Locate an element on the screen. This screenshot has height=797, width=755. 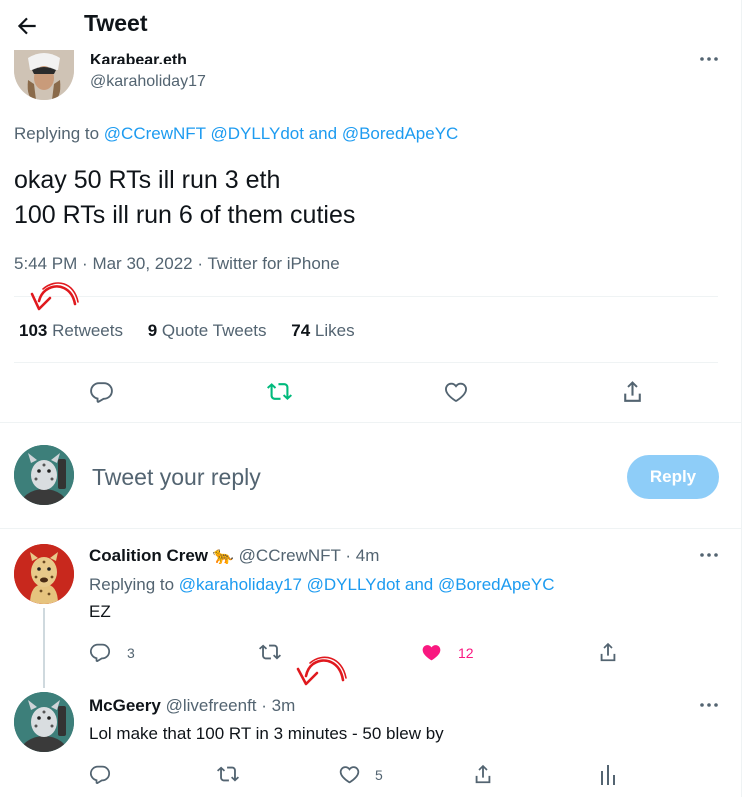
page-title: Tweet is located at coordinates (116, 23).